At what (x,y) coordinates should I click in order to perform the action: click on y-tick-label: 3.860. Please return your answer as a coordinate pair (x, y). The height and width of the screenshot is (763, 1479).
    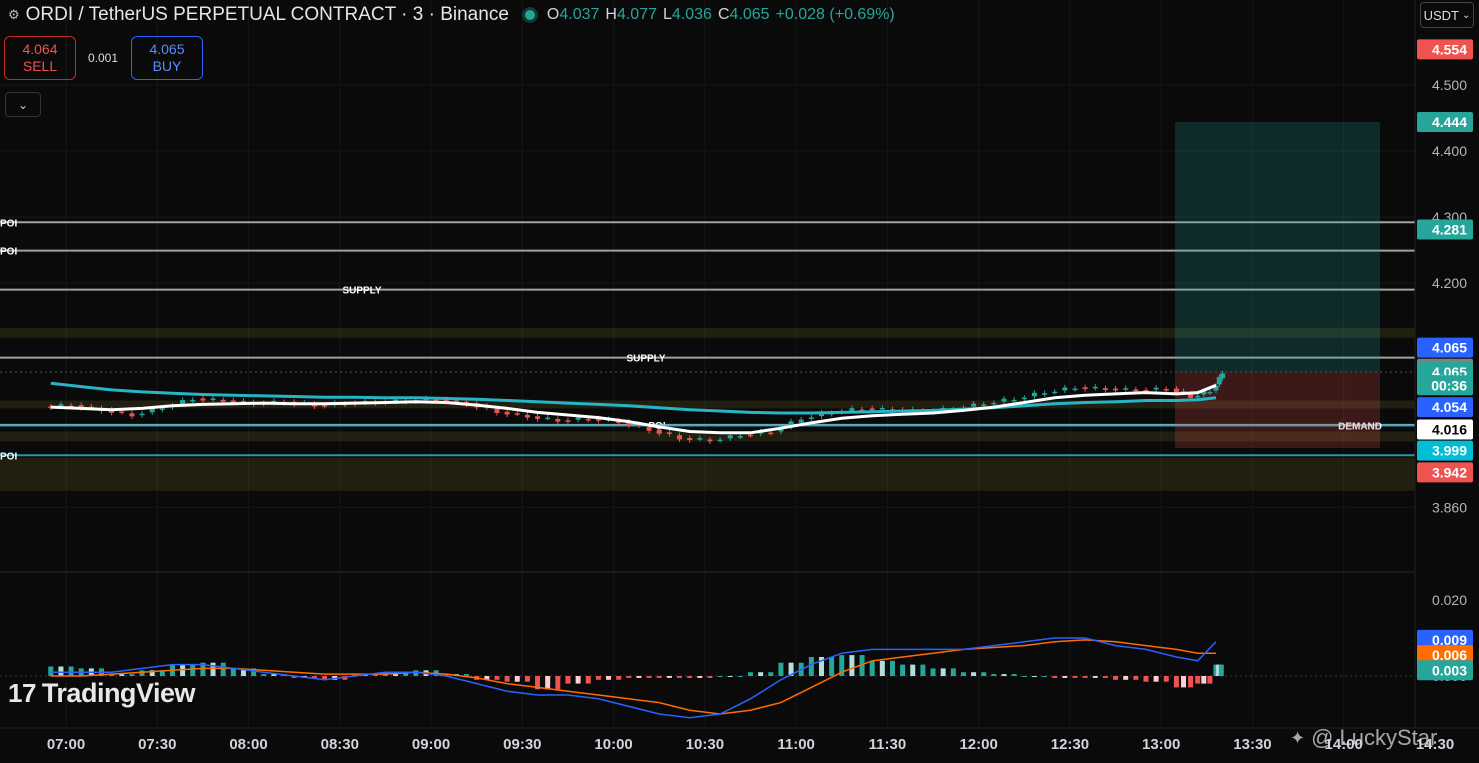
    Looking at the image, I should click on (1449, 507).